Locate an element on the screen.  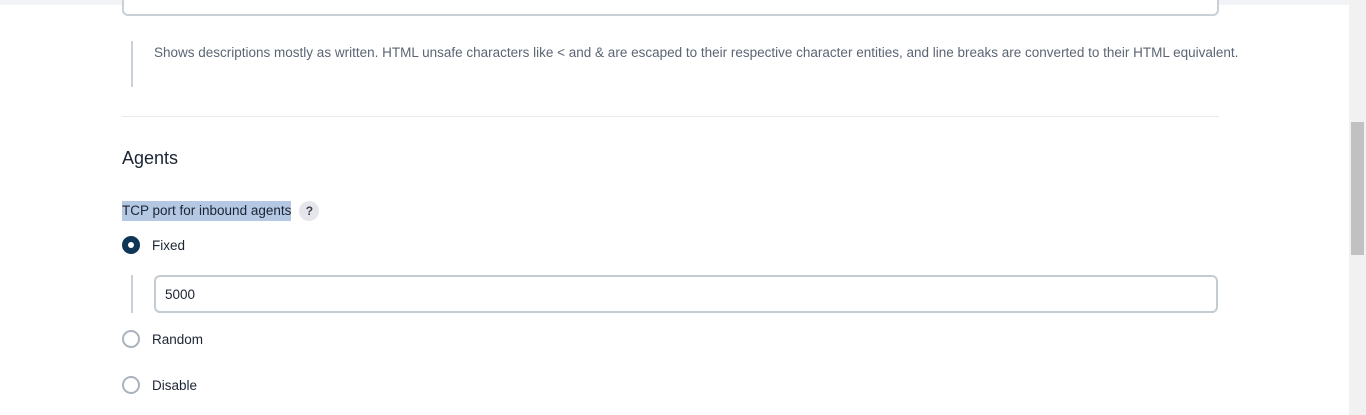
radio-option-disable: Disable is located at coordinates (159, 385).